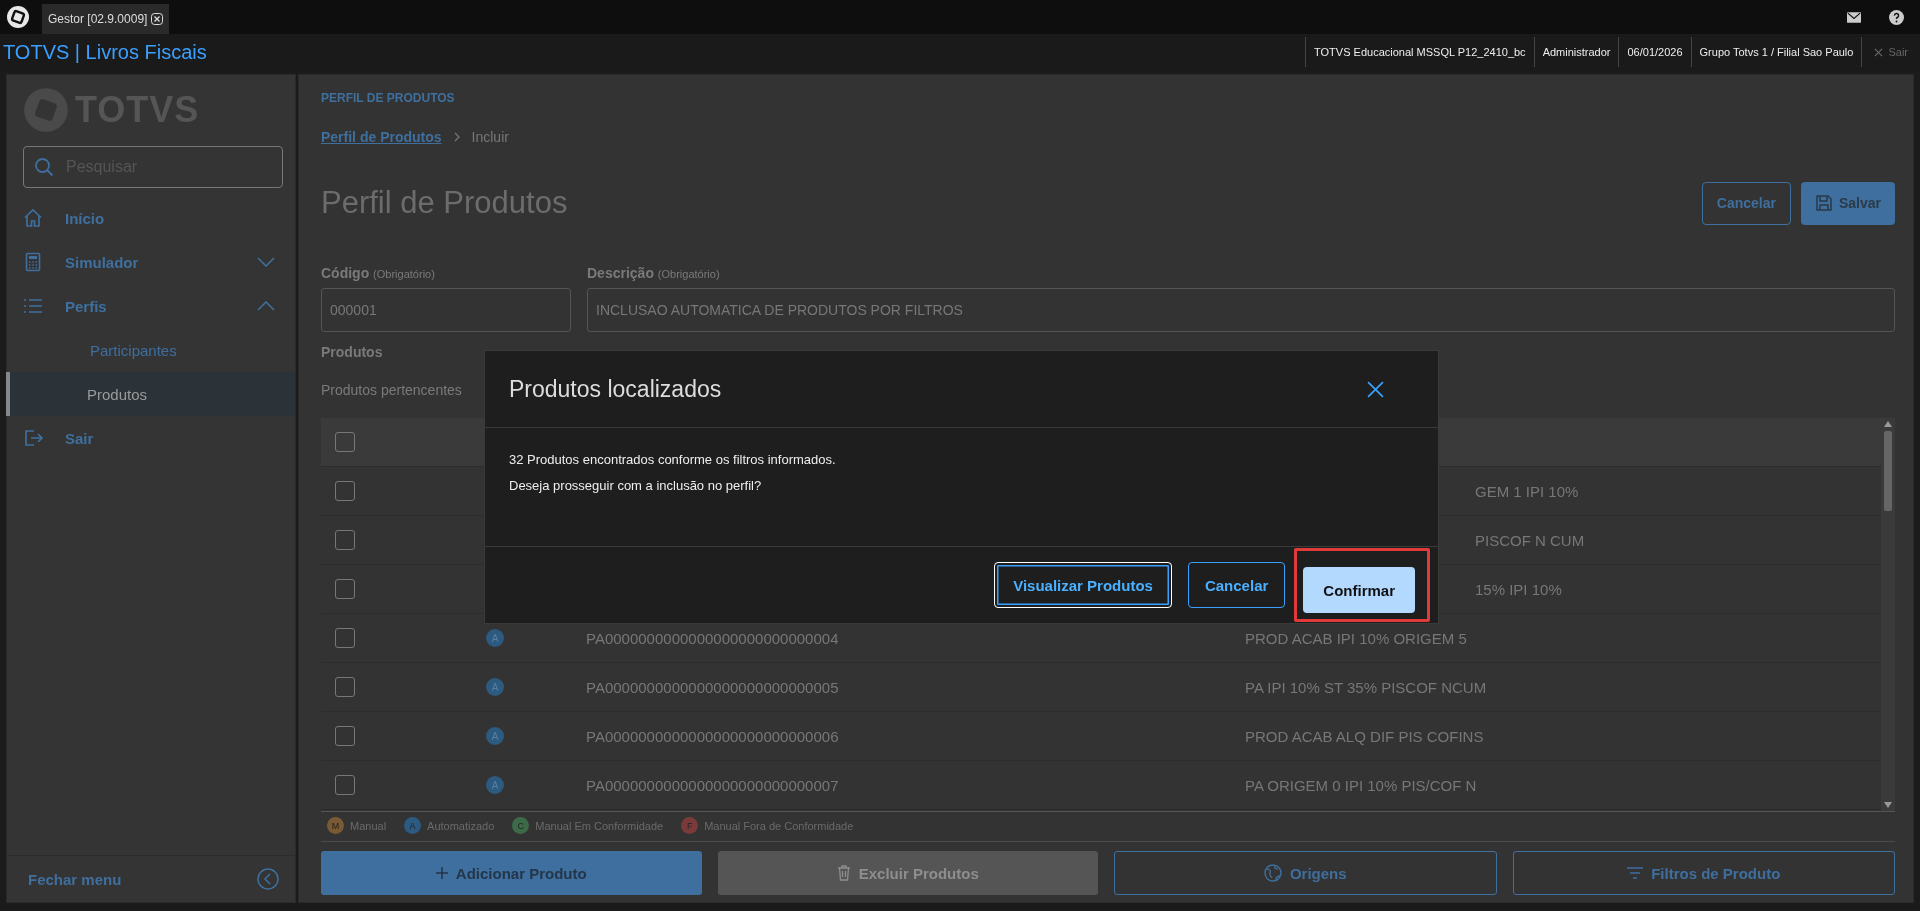 Image resolution: width=1920 pixels, height=911 pixels. I want to click on session-info: Grupo Totvs 1 / Filial Sao Paulo, so click(1776, 52).